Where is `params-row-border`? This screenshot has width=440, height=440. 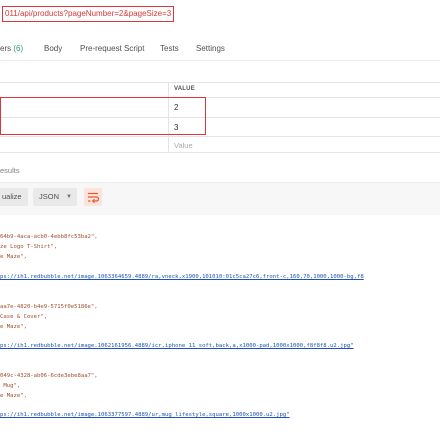
params-row-border is located at coordinates (220, 136).